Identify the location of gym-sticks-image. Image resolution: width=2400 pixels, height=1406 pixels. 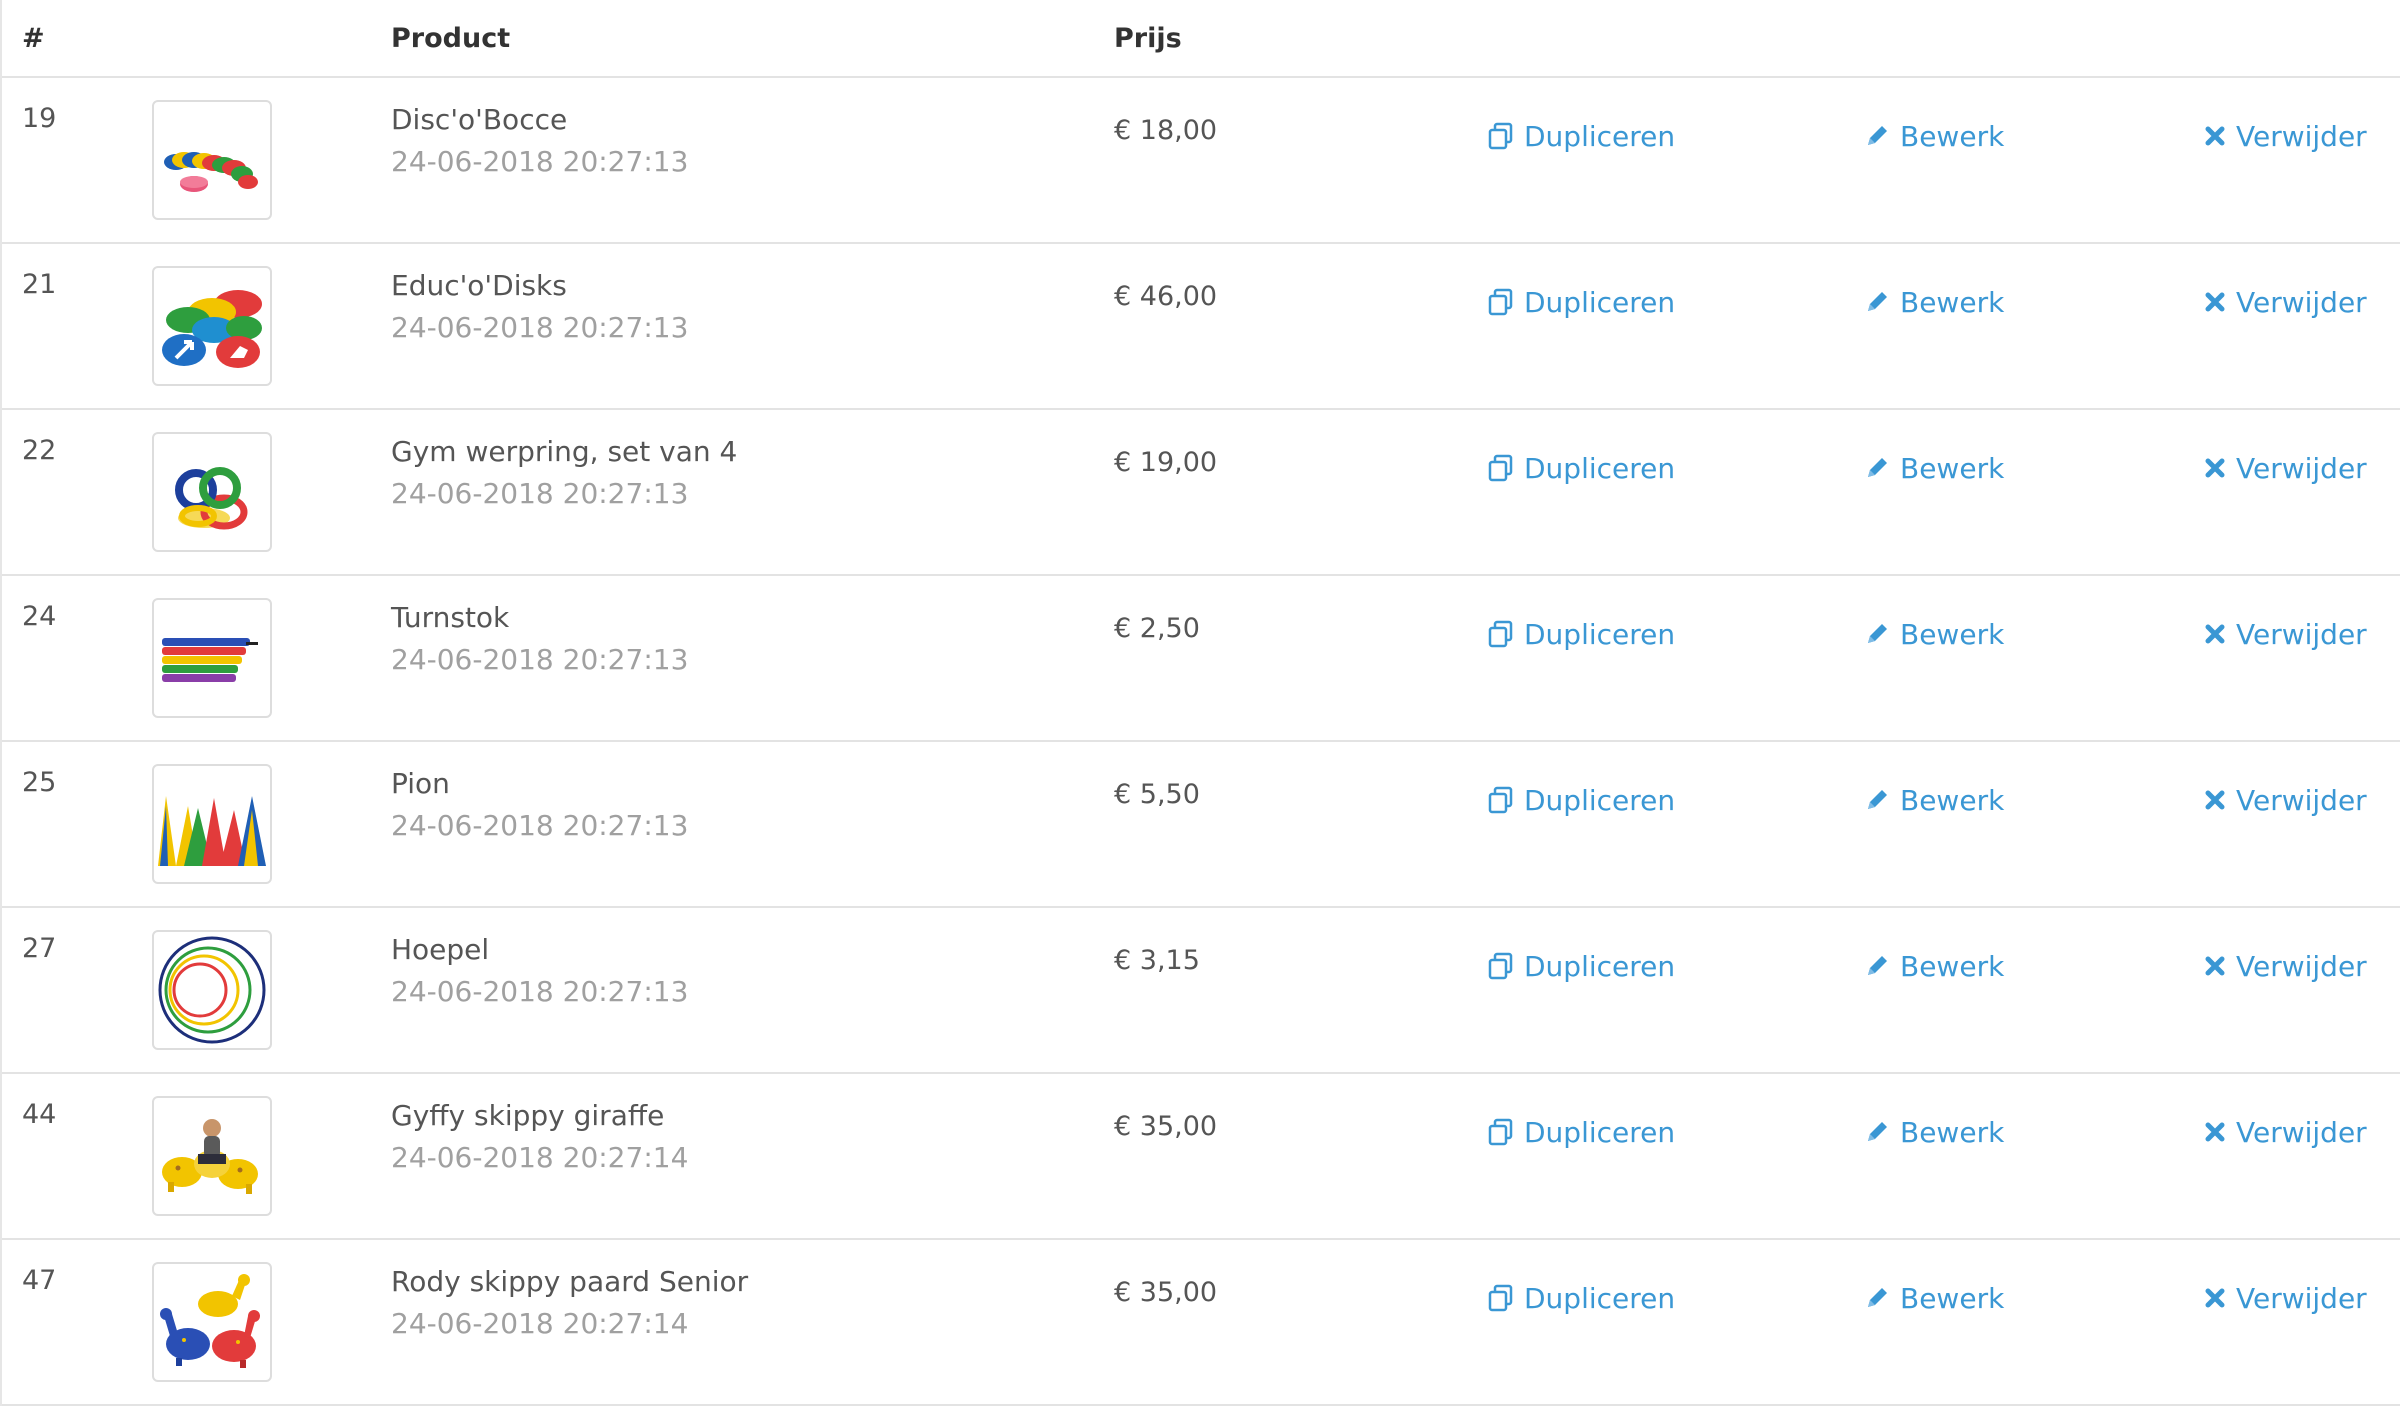
(212, 658).